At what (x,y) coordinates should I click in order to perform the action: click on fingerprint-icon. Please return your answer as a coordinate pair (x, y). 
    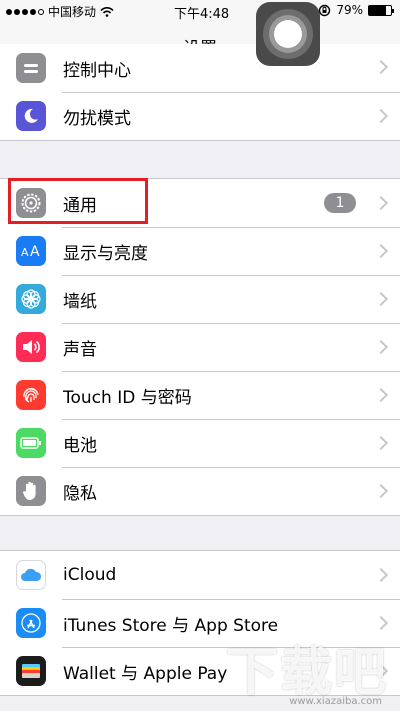
    Looking at the image, I should click on (31, 395).